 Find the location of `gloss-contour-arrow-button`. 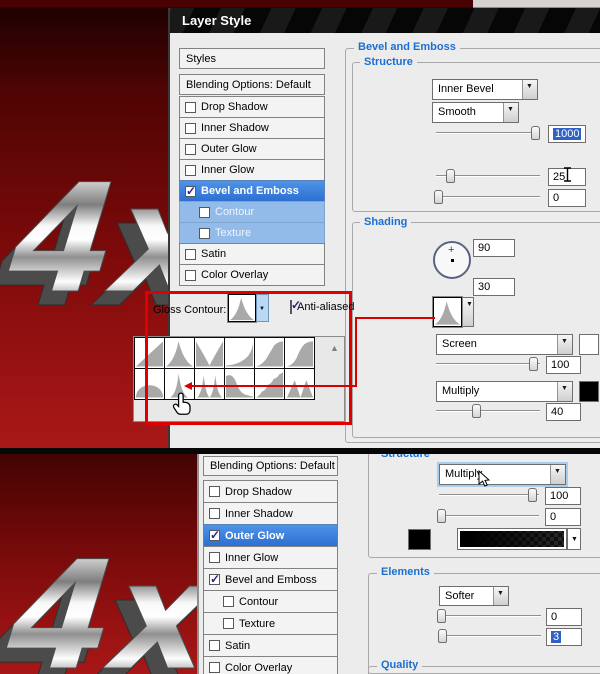

gloss-contour-arrow-button is located at coordinates (468, 312).